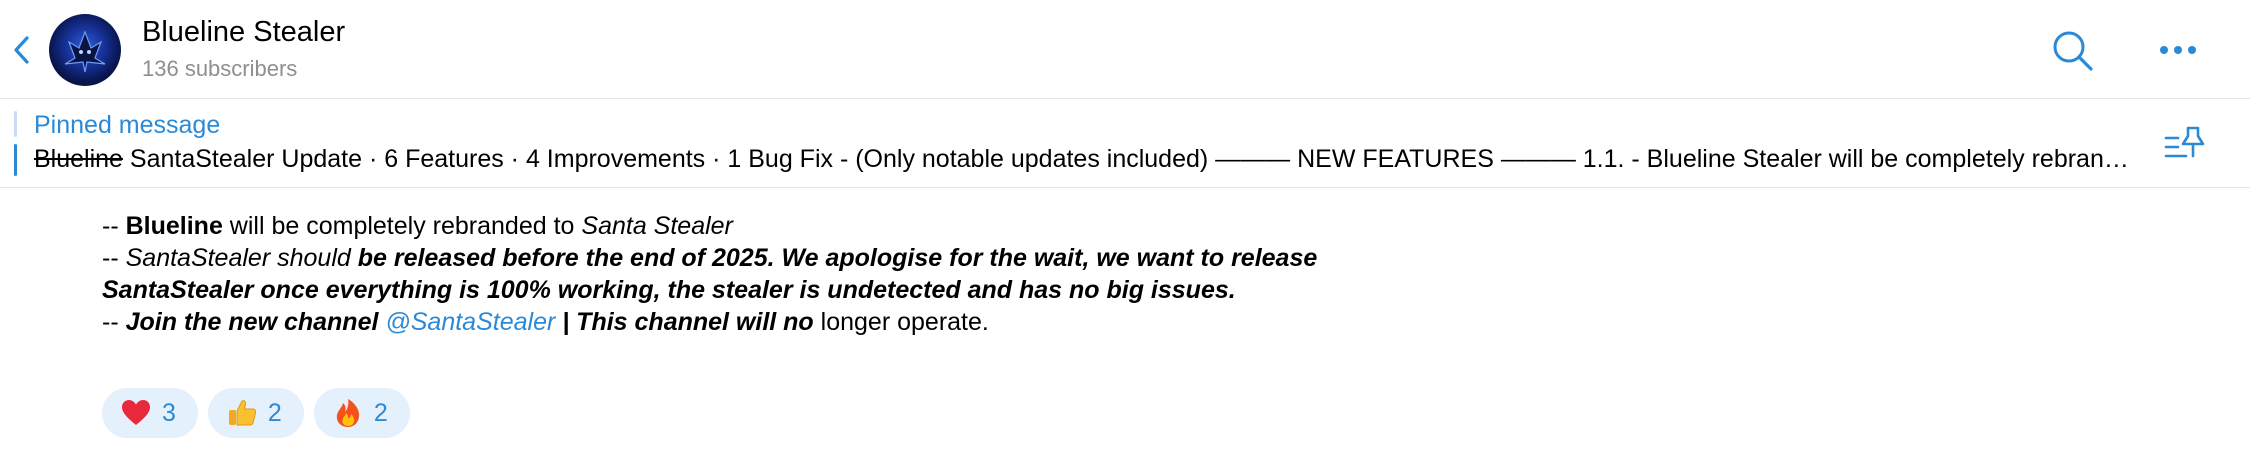 The width and height of the screenshot is (2250, 450). Describe the element at coordinates (657, 226) in the screenshot. I see `italic-santa-stealer: Santa Stealer` at that location.